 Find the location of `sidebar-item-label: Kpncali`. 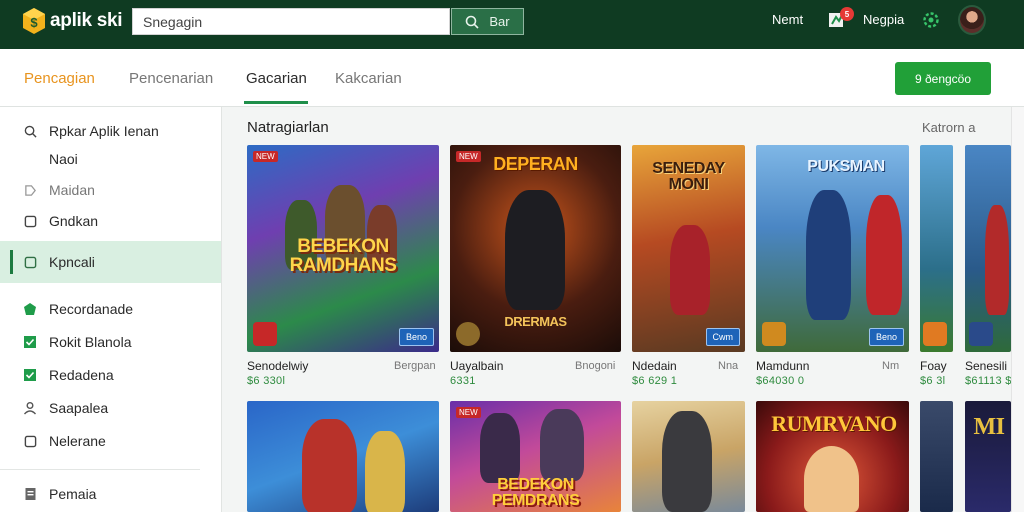

sidebar-item-label: Kpncali is located at coordinates (72, 262).